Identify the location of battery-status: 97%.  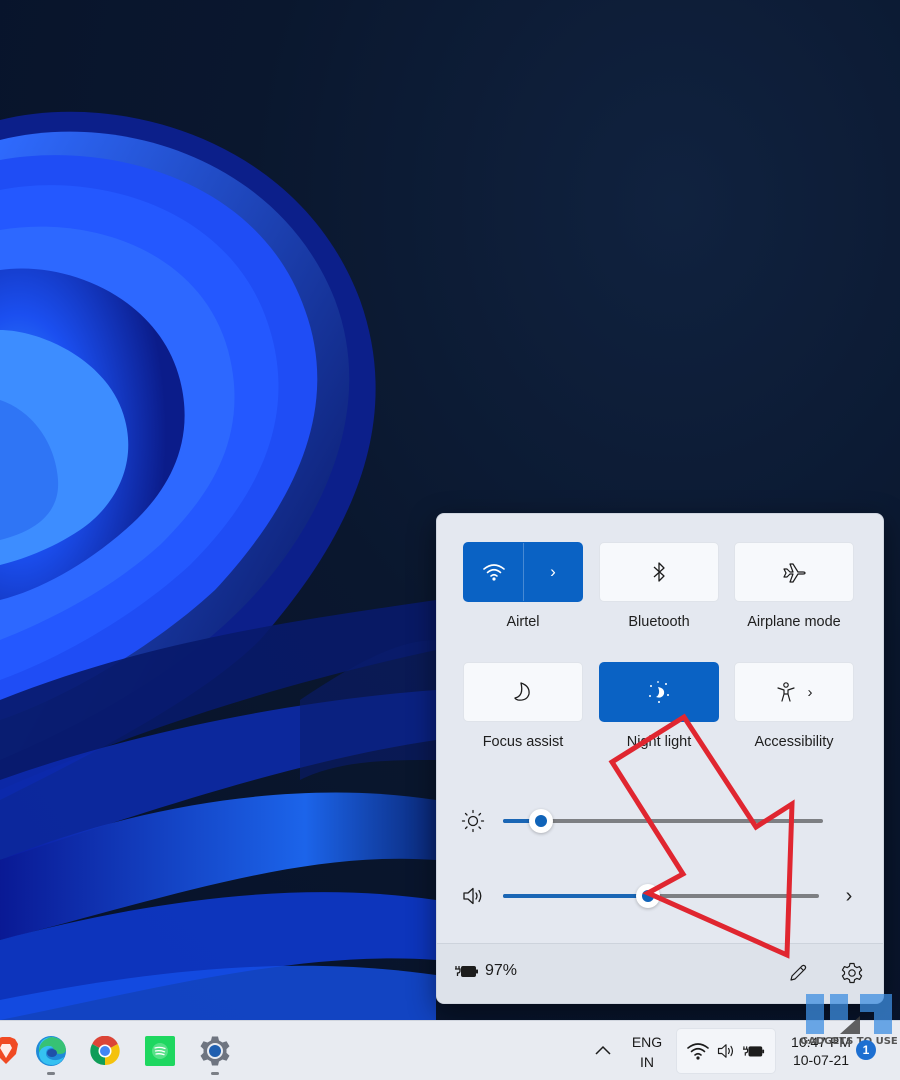
(486, 971).